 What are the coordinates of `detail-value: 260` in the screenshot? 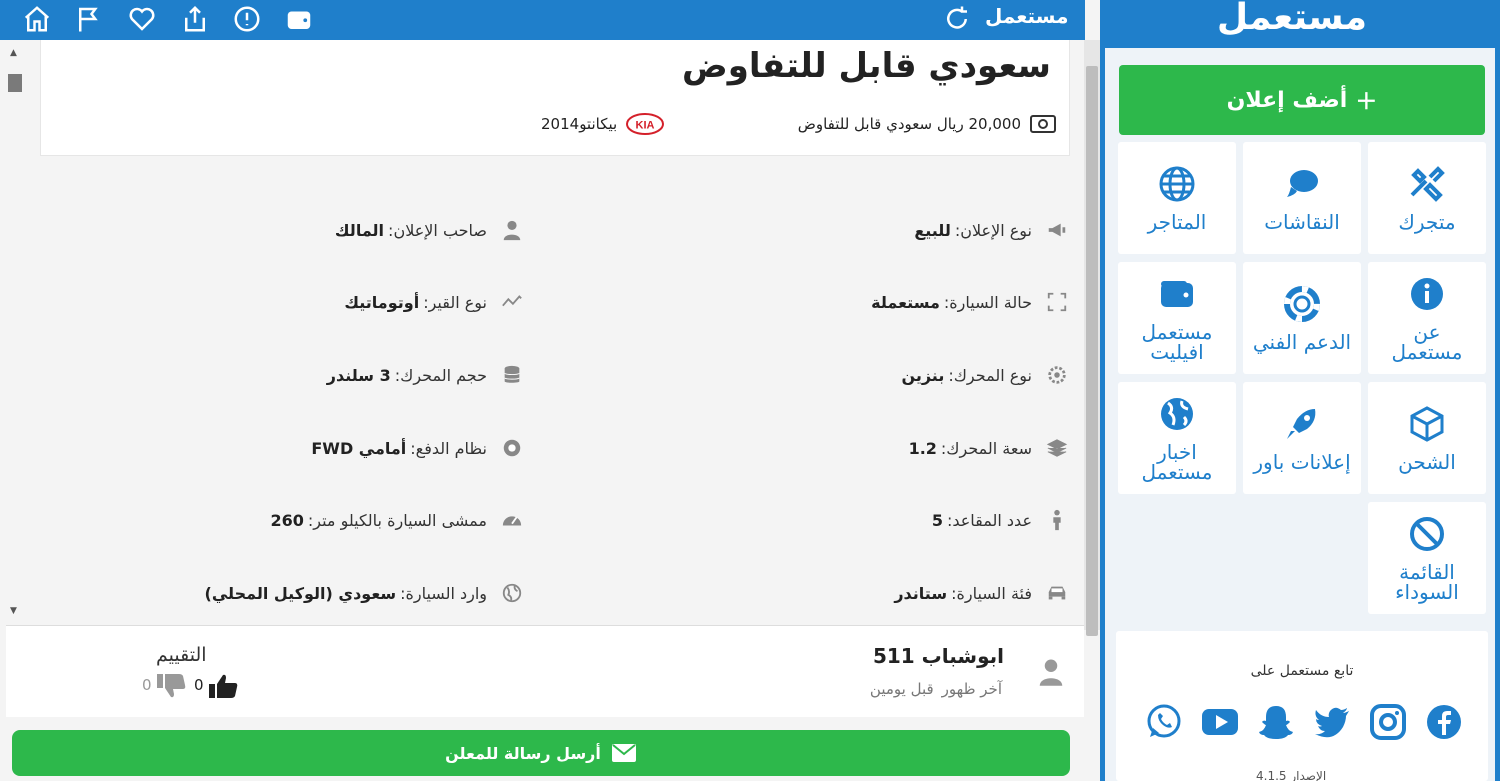 It's located at (287, 520).